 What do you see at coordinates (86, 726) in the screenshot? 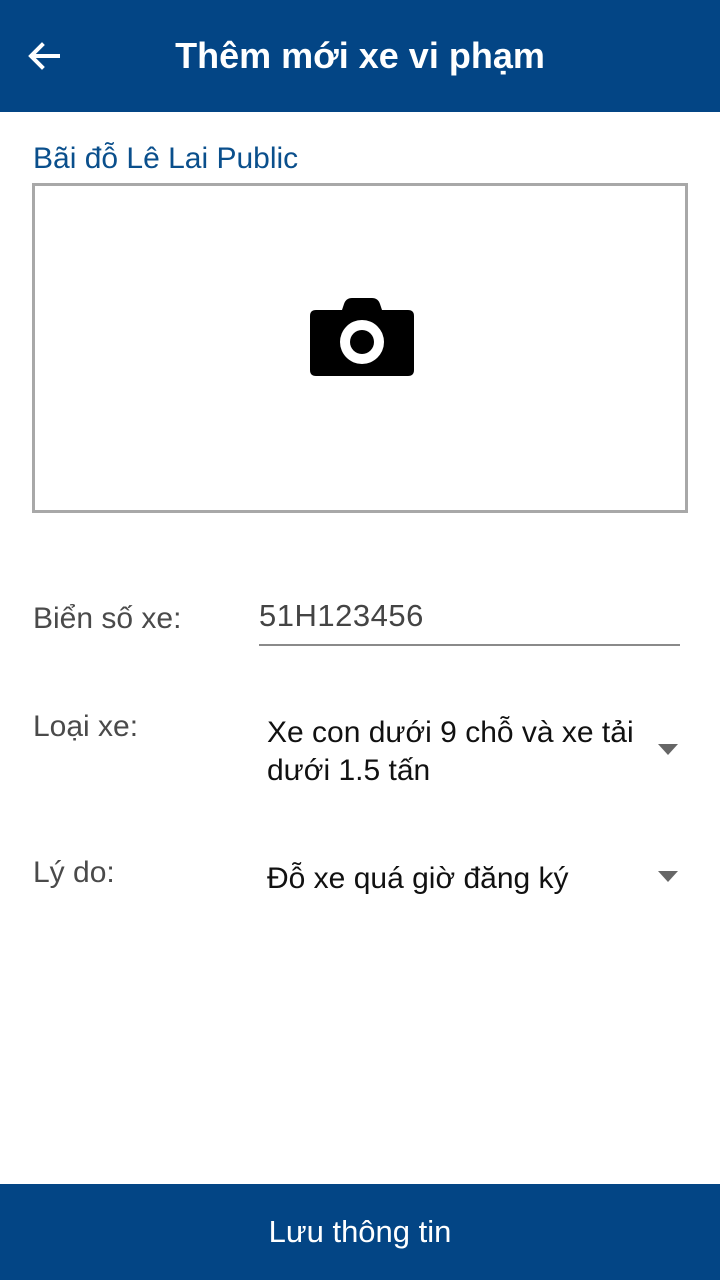
I see `vehicle-type-label: Loại xe:` at bounding box center [86, 726].